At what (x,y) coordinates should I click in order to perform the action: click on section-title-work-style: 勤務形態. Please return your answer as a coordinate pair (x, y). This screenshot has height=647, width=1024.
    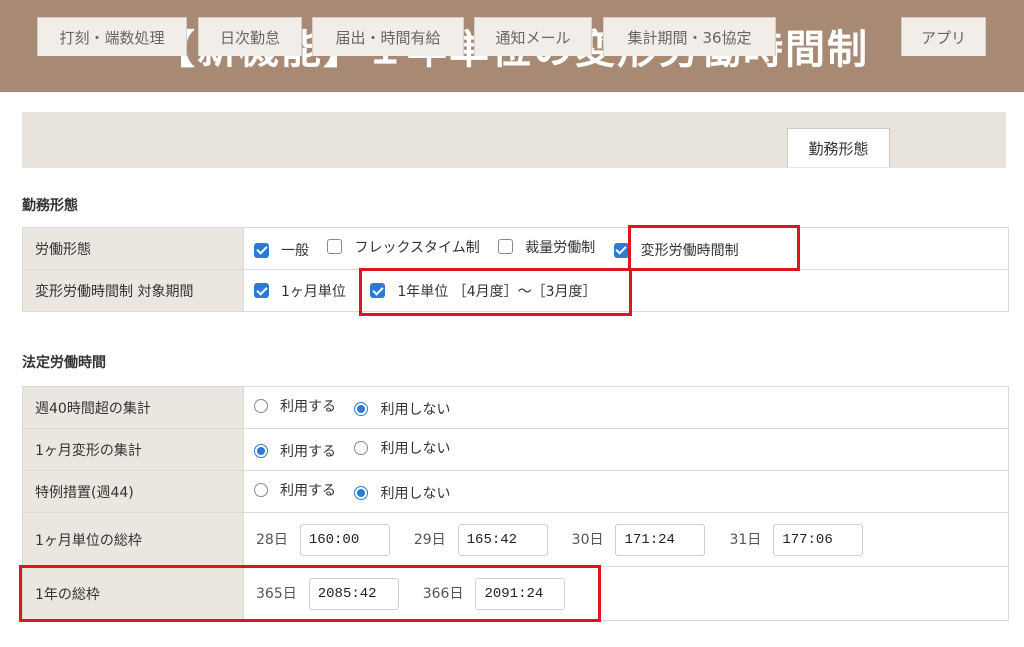
    Looking at the image, I should click on (50, 206).